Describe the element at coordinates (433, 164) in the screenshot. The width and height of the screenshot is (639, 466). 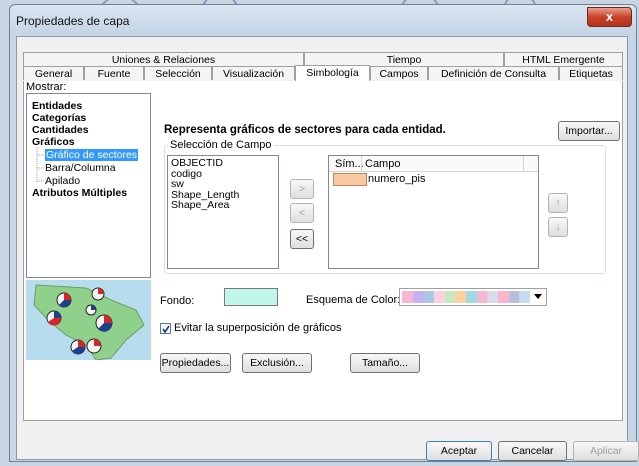
I see `table-header: Sím... Campo` at that location.